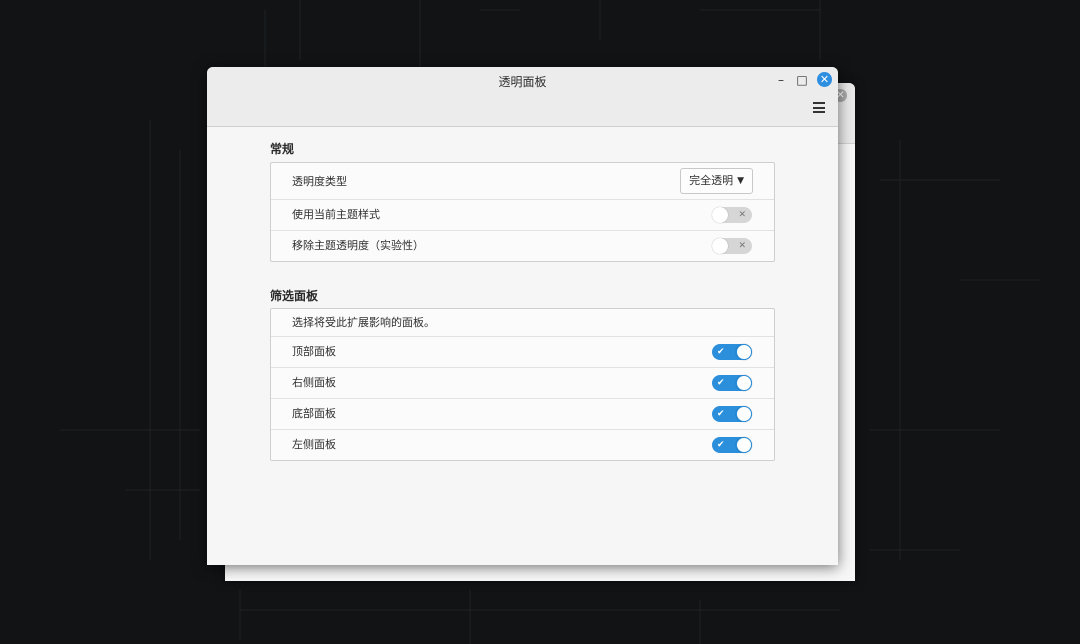 Image resolution: width=1080 pixels, height=644 pixels. Describe the element at coordinates (294, 296) in the screenshot. I see `section-title-filter-panels: 筛选面板` at that location.